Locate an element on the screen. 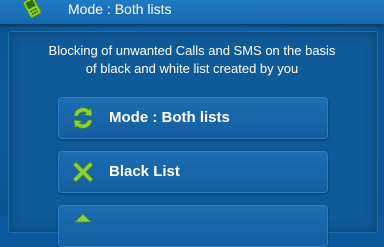  sync-arrows-icon is located at coordinates (83, 118).